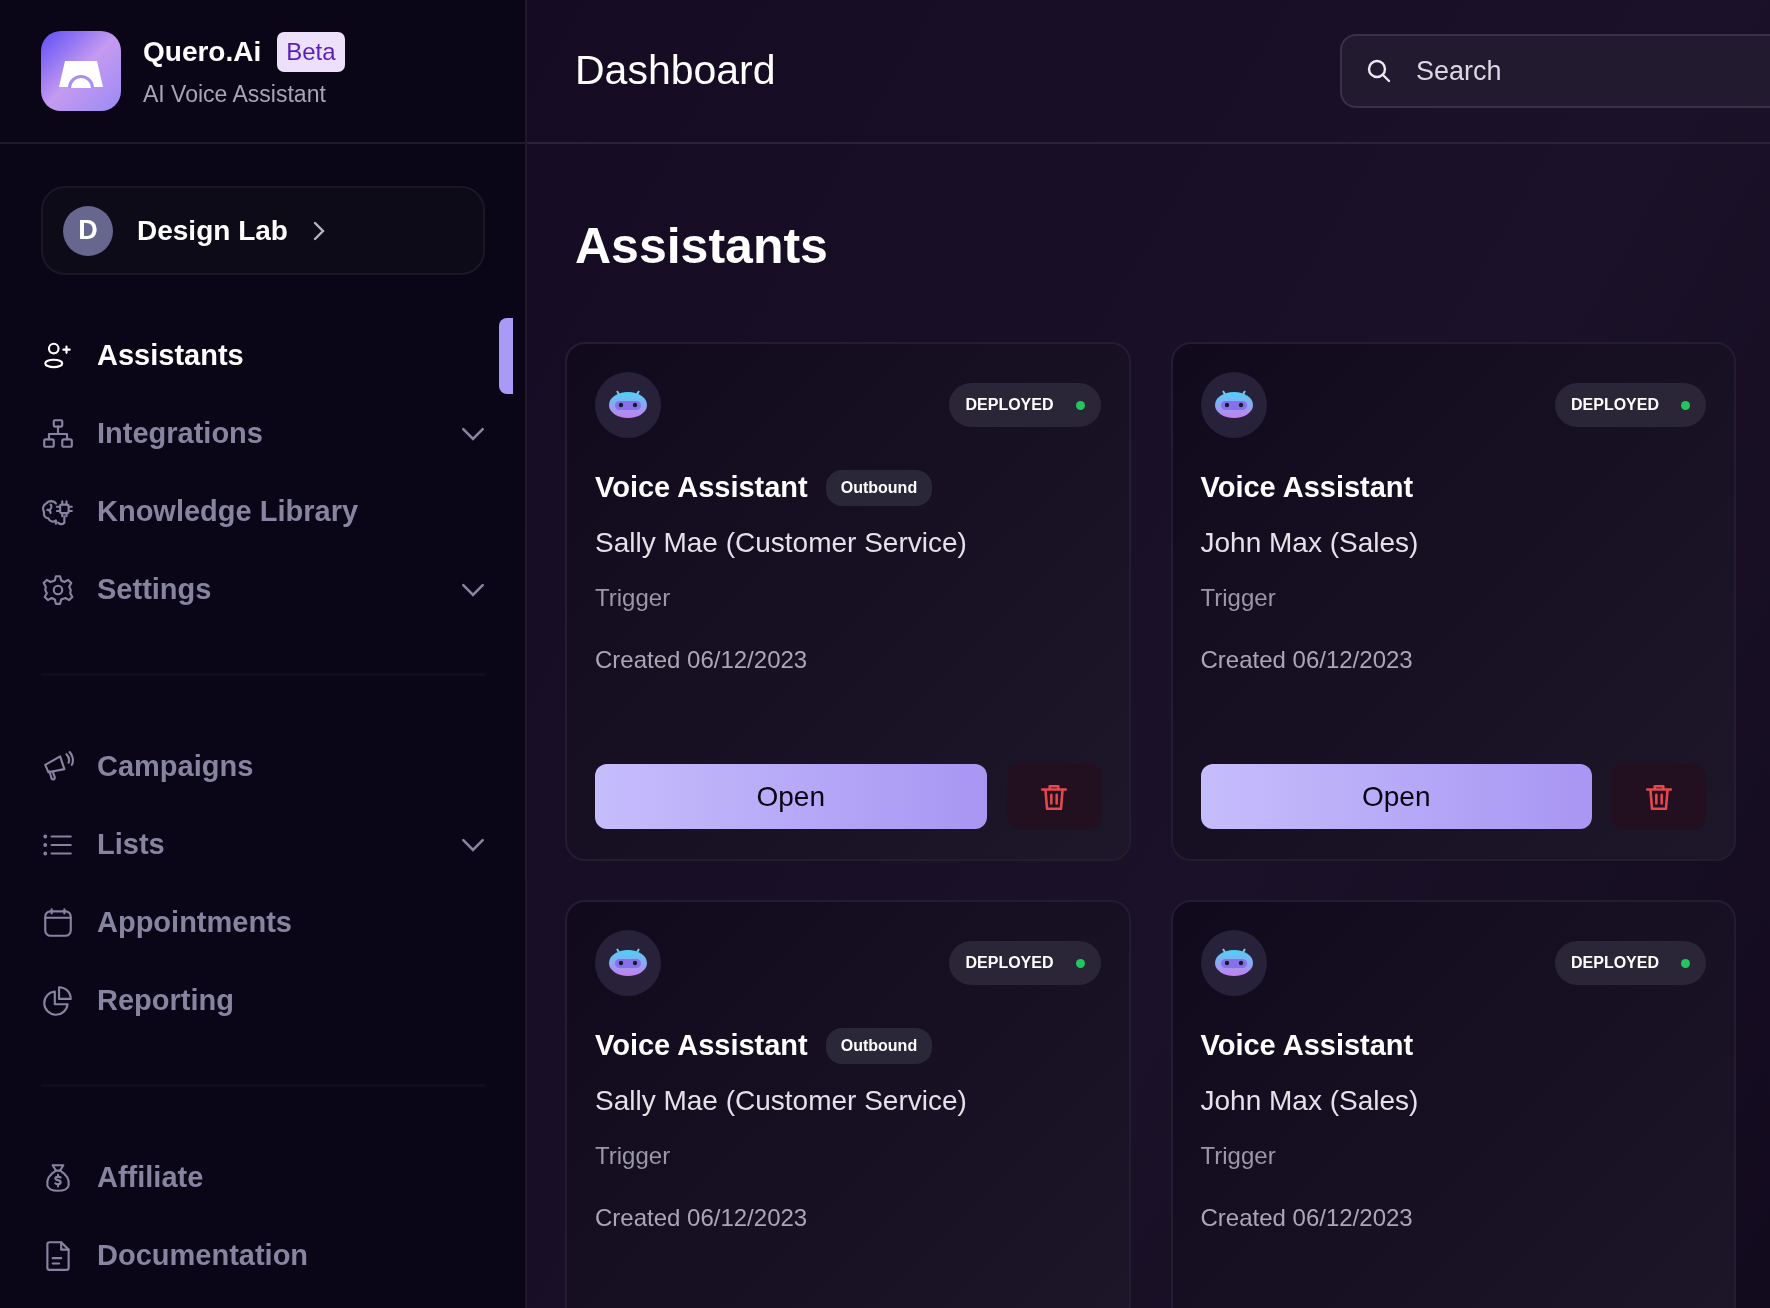 The height and width of the screenshot is (1308, 1770). What do you see at coordinates (263, 356) in the screenshot?
I see `sidebar-item: Assistants` at bounding box center [263, 356].